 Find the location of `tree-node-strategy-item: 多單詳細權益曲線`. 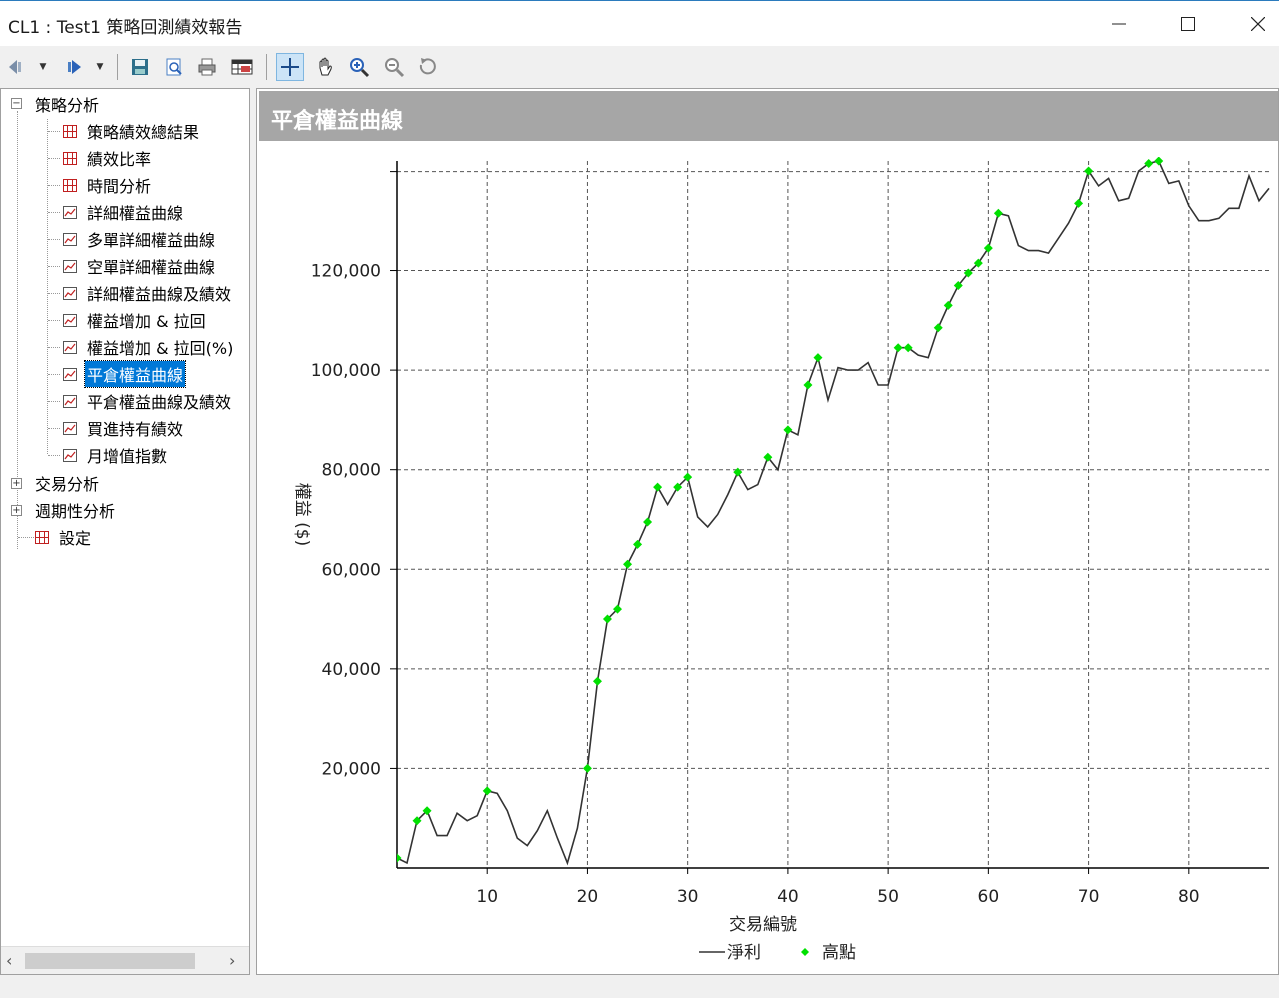

tree-node-strategy-item: 多單詳細權益曲線 is located at coordinates (140, 239).